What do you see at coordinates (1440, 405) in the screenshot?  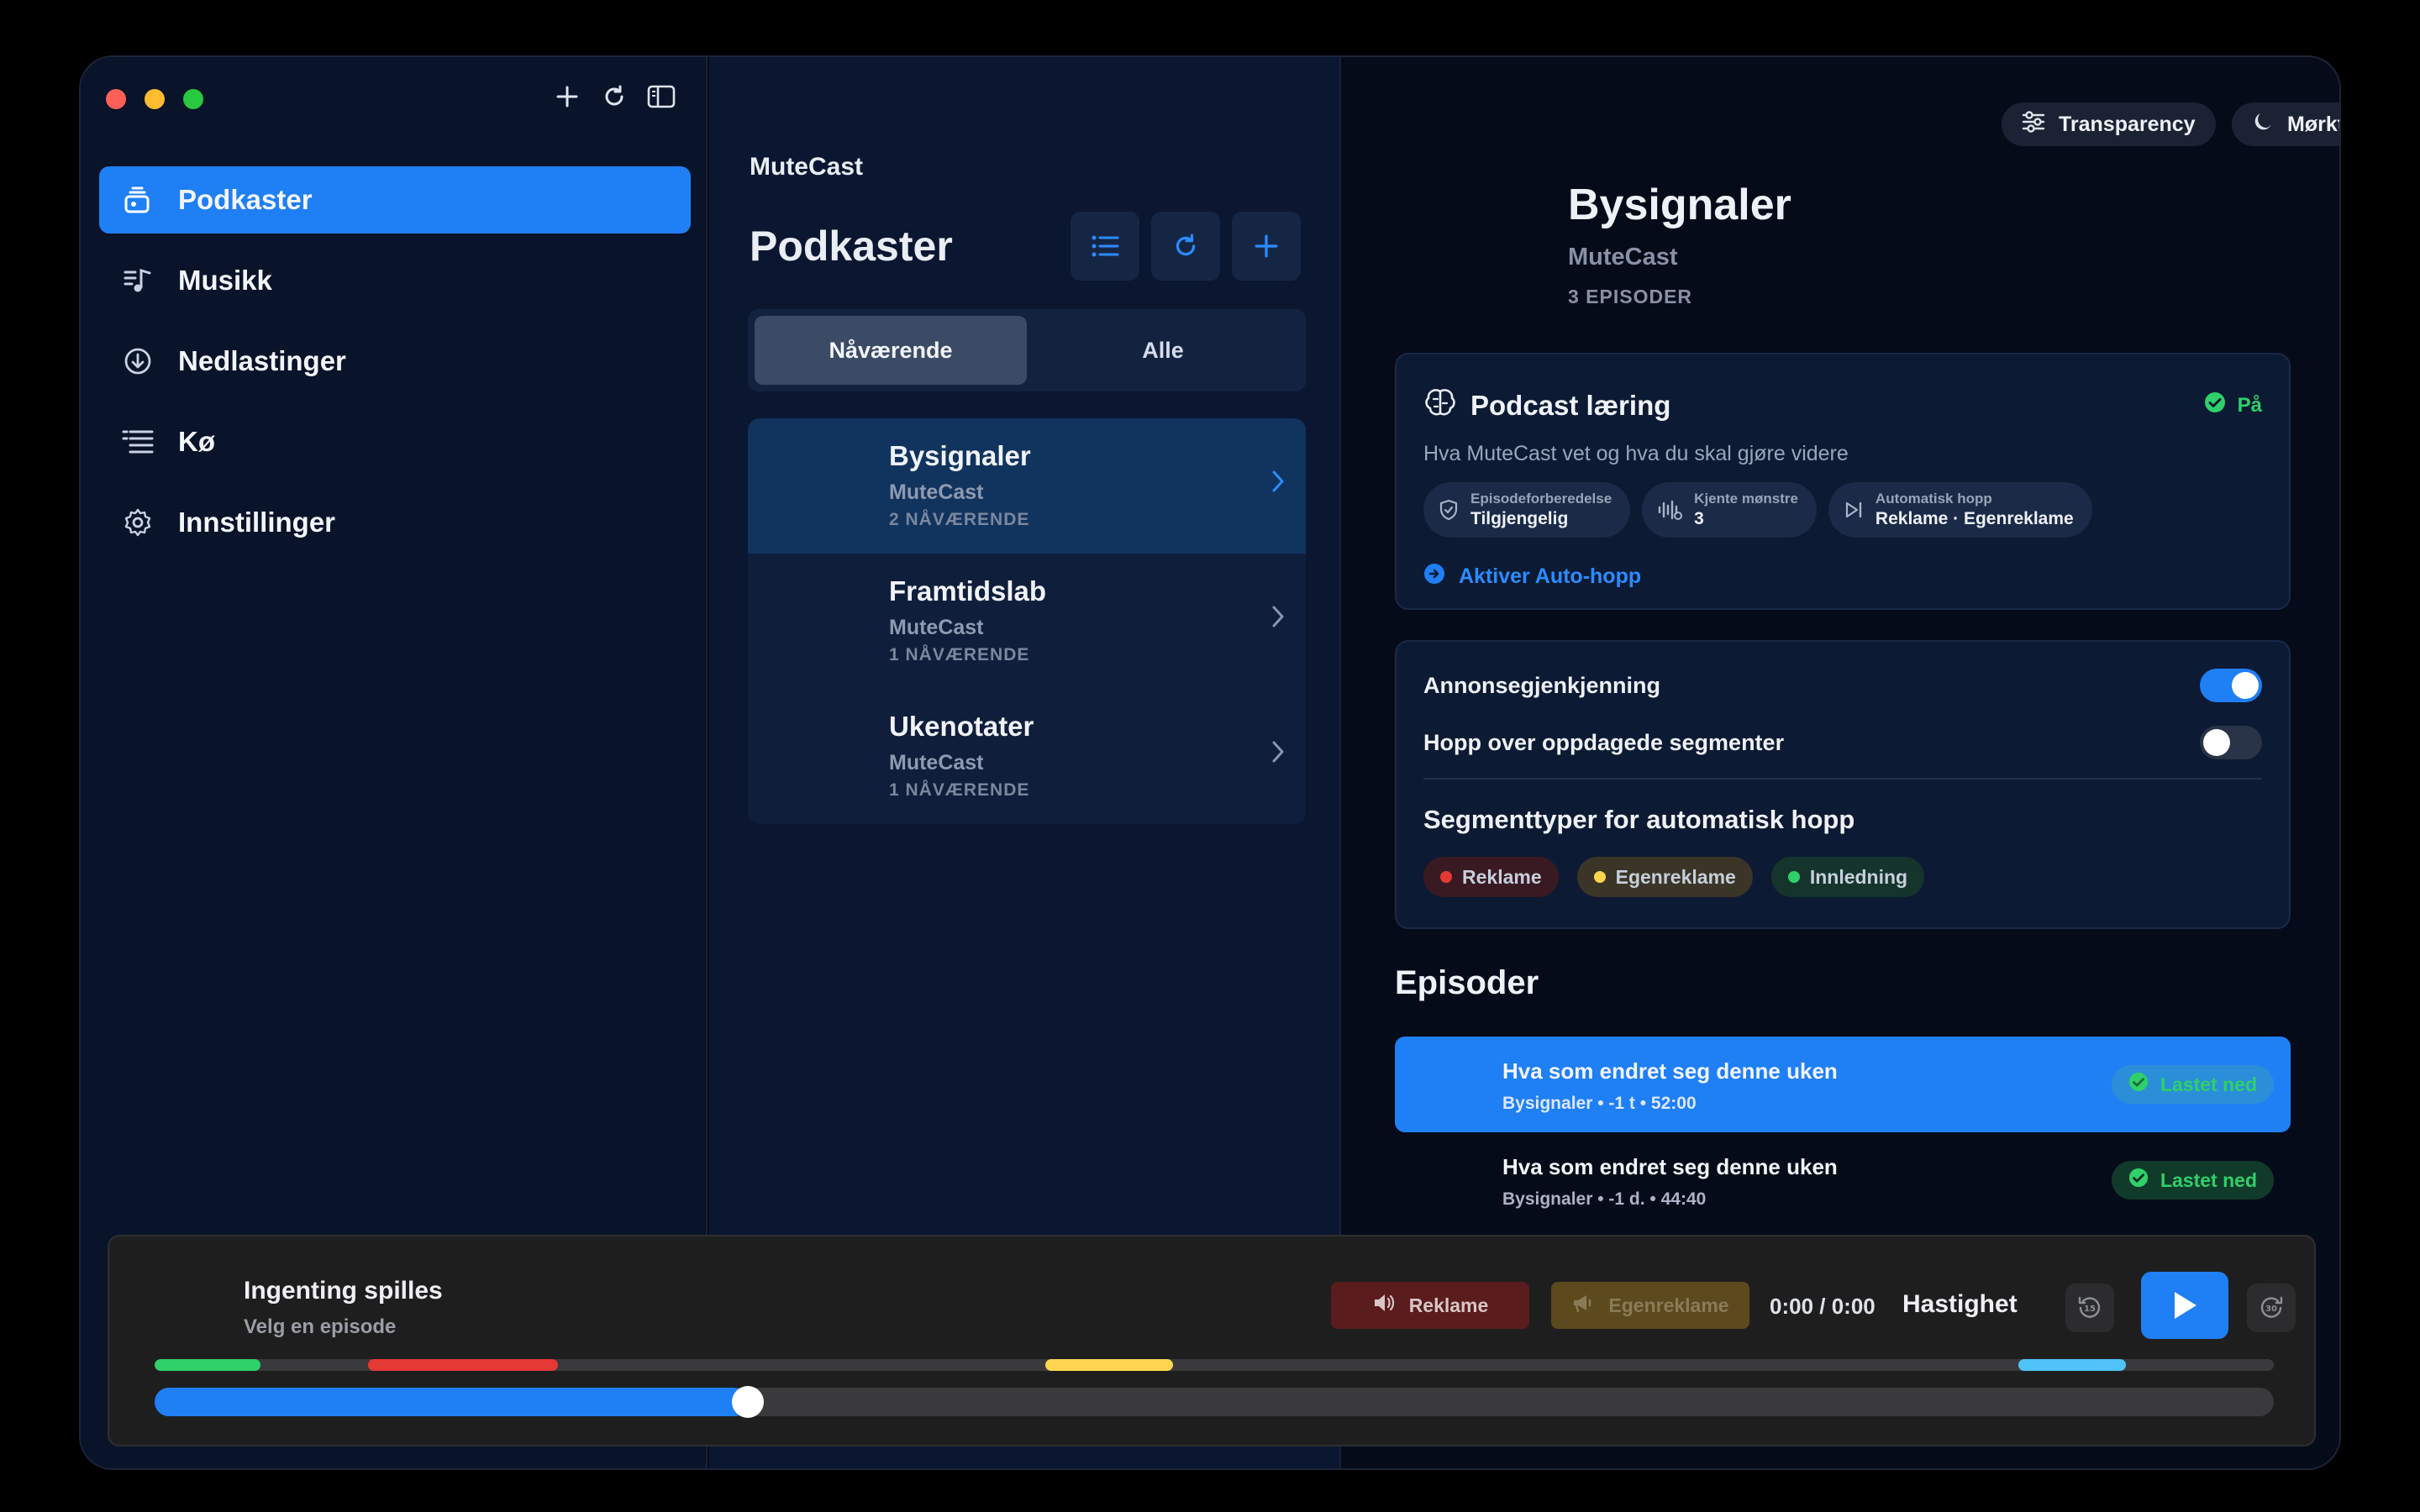 I see `brain-icon` at bounding box center [1440, 405].